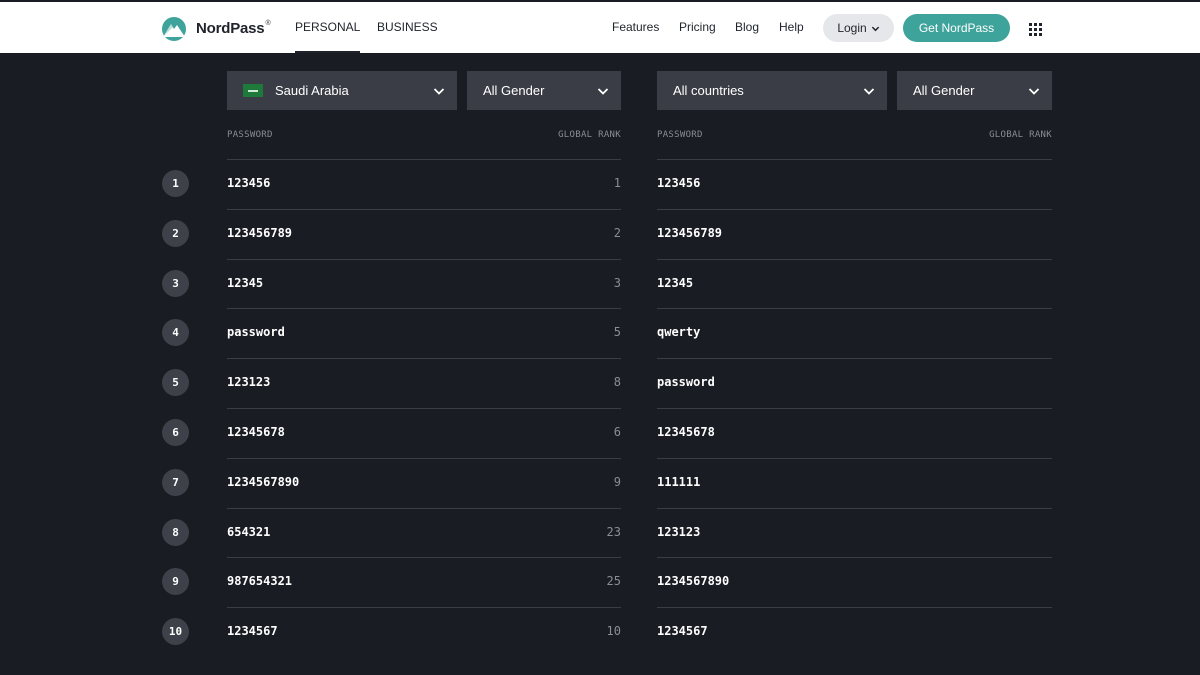  What do you see at coordinates (852, 28) in the screenshot?
I see `login-label: Login` at bounding box center [852, 28].